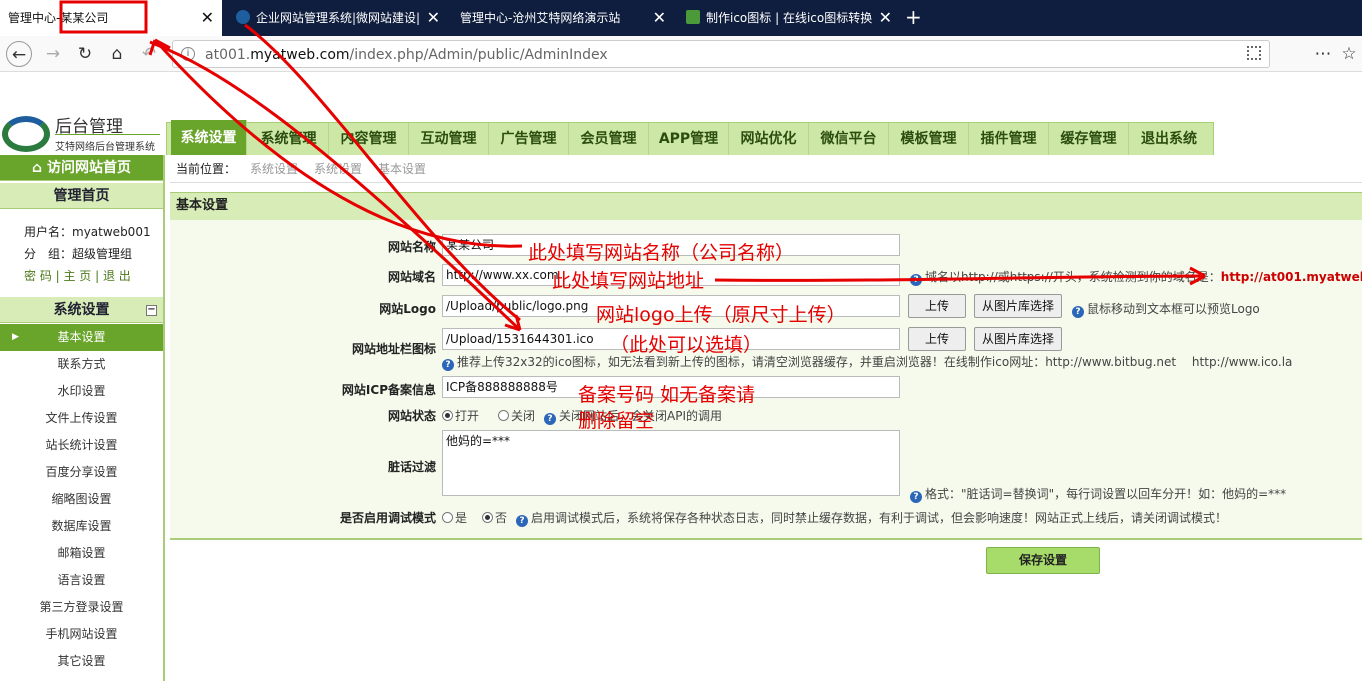 This screenshot has width=1362, height=681. I want to click on status-close-radio: 关闭, so click(516, 415).